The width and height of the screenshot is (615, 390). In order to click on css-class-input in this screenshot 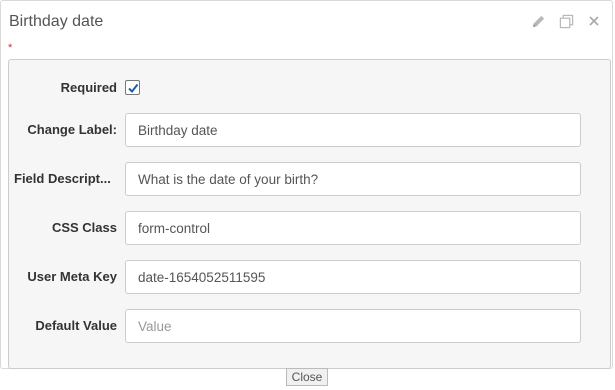, I will do `click(353, 228)`.